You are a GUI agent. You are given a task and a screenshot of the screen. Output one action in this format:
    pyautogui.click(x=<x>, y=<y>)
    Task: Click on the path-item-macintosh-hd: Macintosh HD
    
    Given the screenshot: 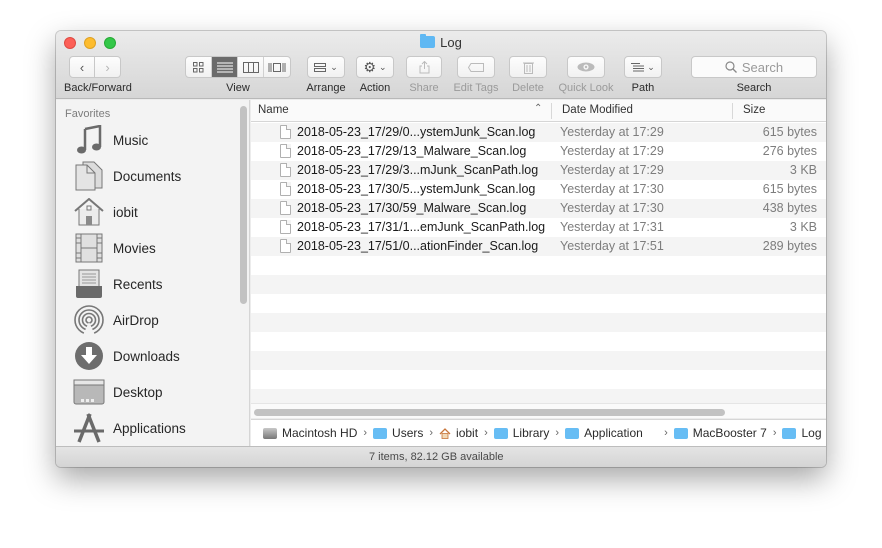 What is the action you would take?
    pyautogui.click(x=310, y=433)
    